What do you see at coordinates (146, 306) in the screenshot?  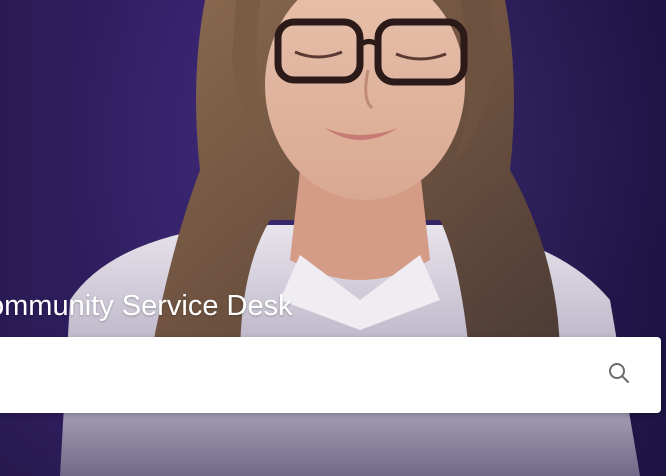 I see `page-title: ommunity Service Desk` at bounding box center [146, 306].